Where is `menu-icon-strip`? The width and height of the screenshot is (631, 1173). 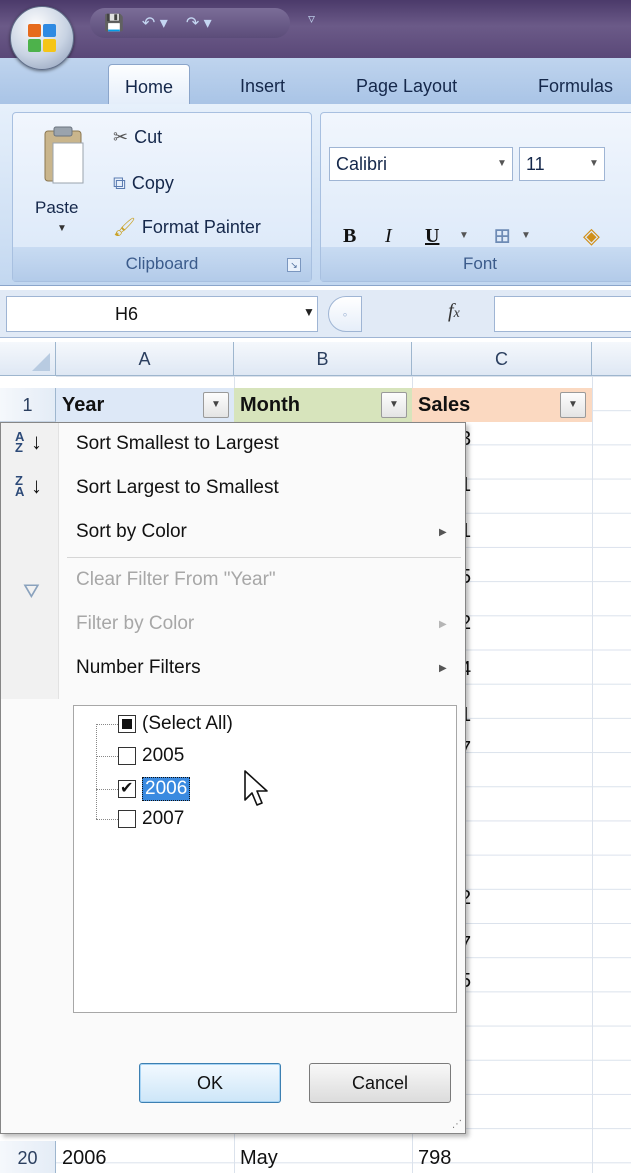 menu-icon-strip is located at coordinates (30, 561).